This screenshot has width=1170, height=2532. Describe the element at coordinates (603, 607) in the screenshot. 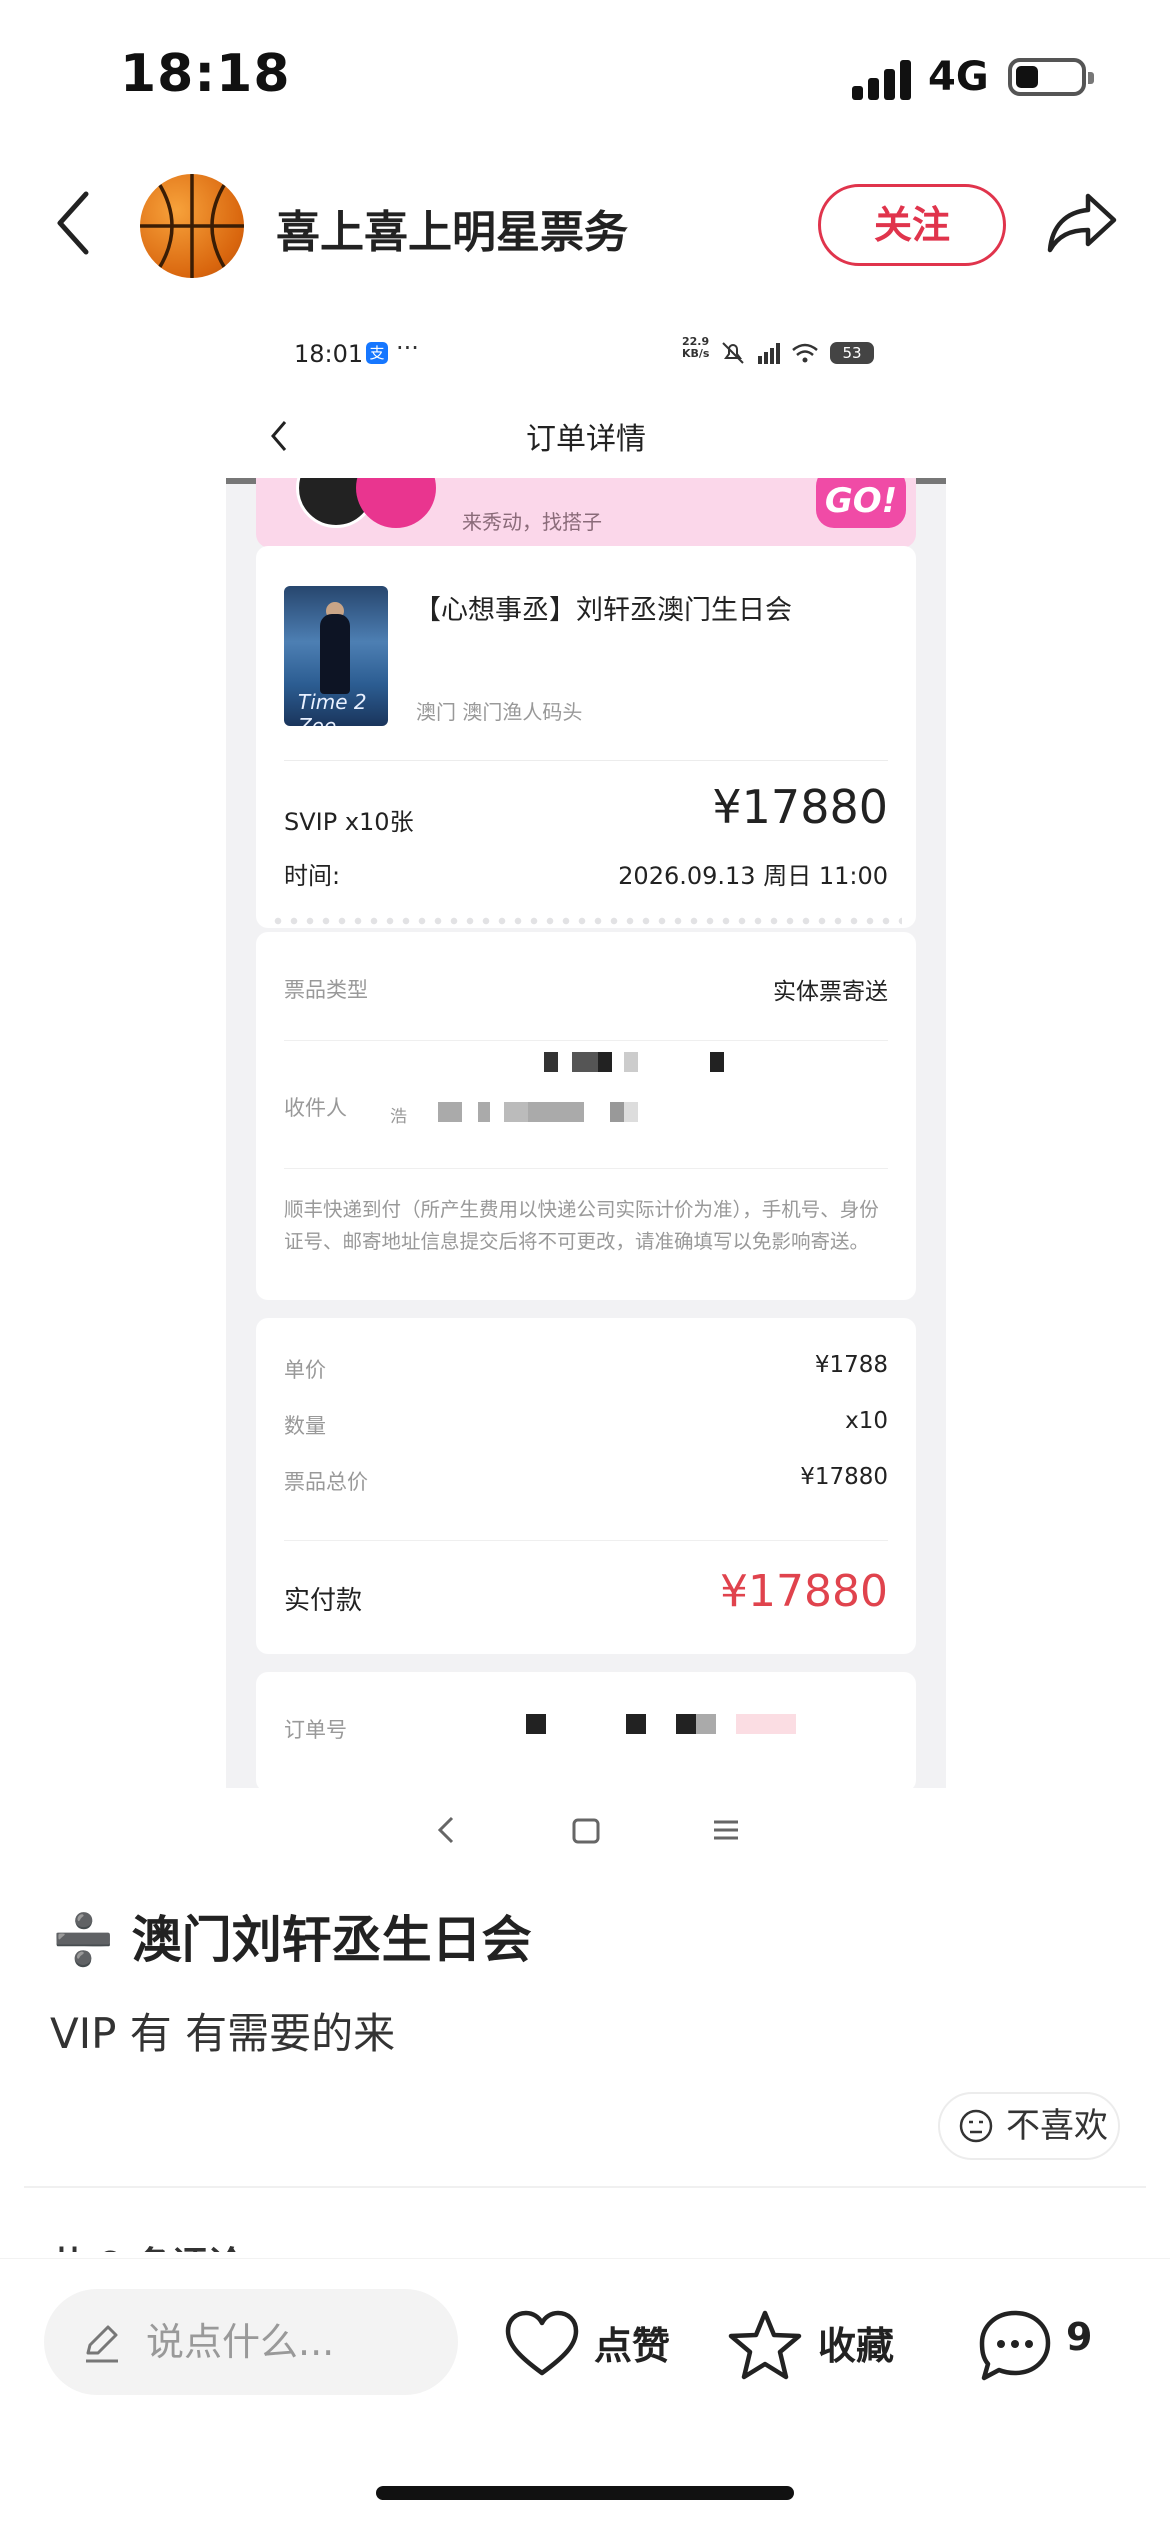

I see `event-title: 【心想事丞】刘轩丞澳门生日会` at that location.